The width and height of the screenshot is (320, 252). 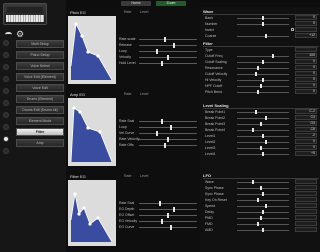 I want to click on value-box: C8, so click(x=306, y=129).